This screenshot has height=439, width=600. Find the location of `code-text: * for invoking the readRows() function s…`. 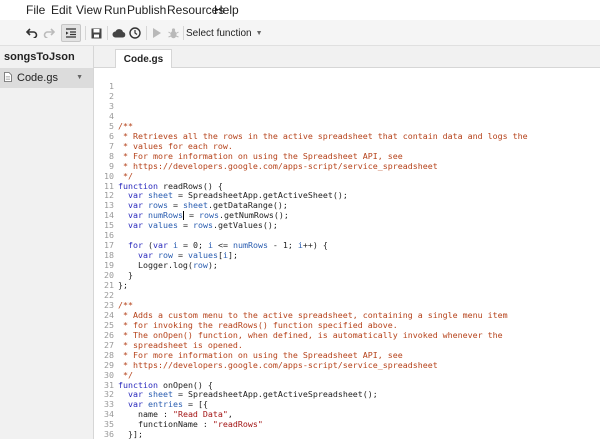

code-text: * for invoking the readRows() function s… is located at coordinates (258, 324).